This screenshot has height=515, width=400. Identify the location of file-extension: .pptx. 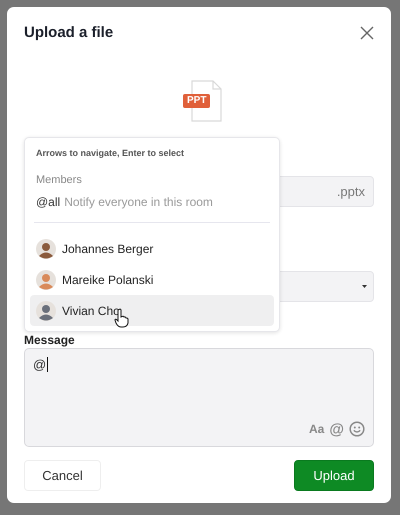
(350, 191).